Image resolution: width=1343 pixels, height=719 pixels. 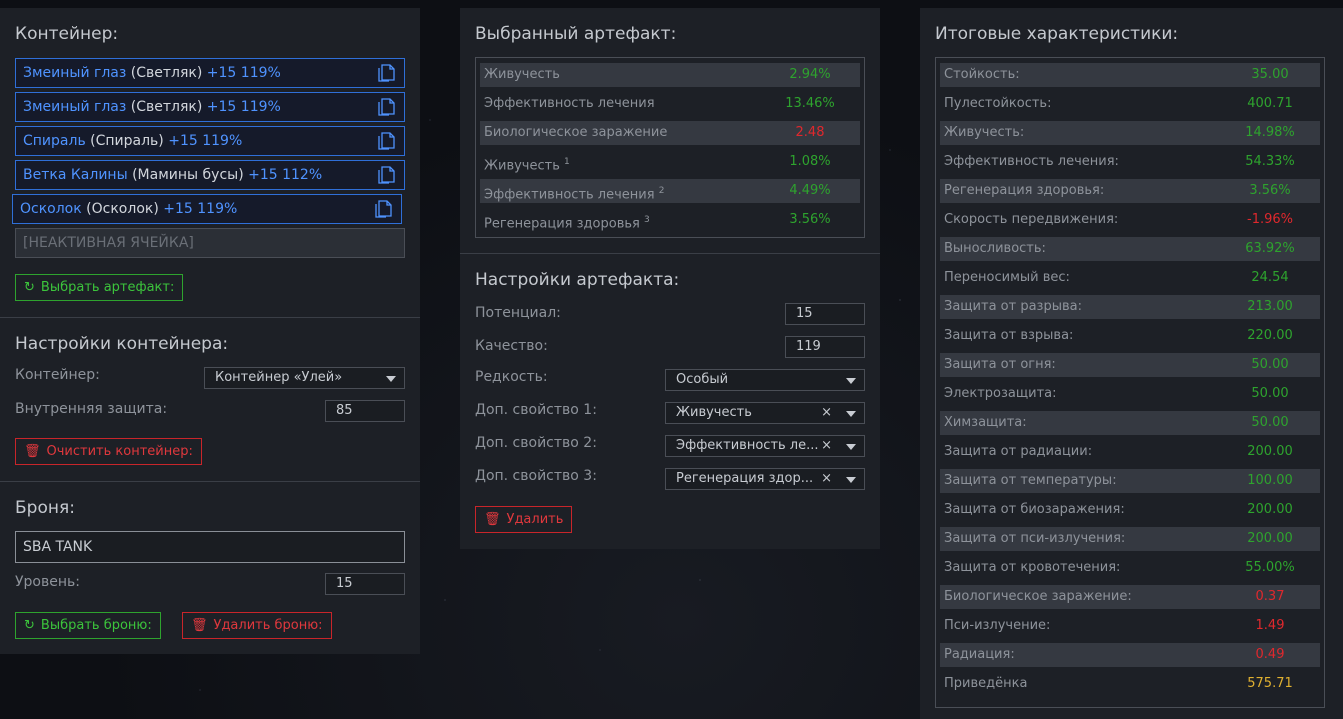 What do you see at coordinates (810, 219) in the screenshot?
I see `stat-value: 3.56%` at bounding box center [810, 219].